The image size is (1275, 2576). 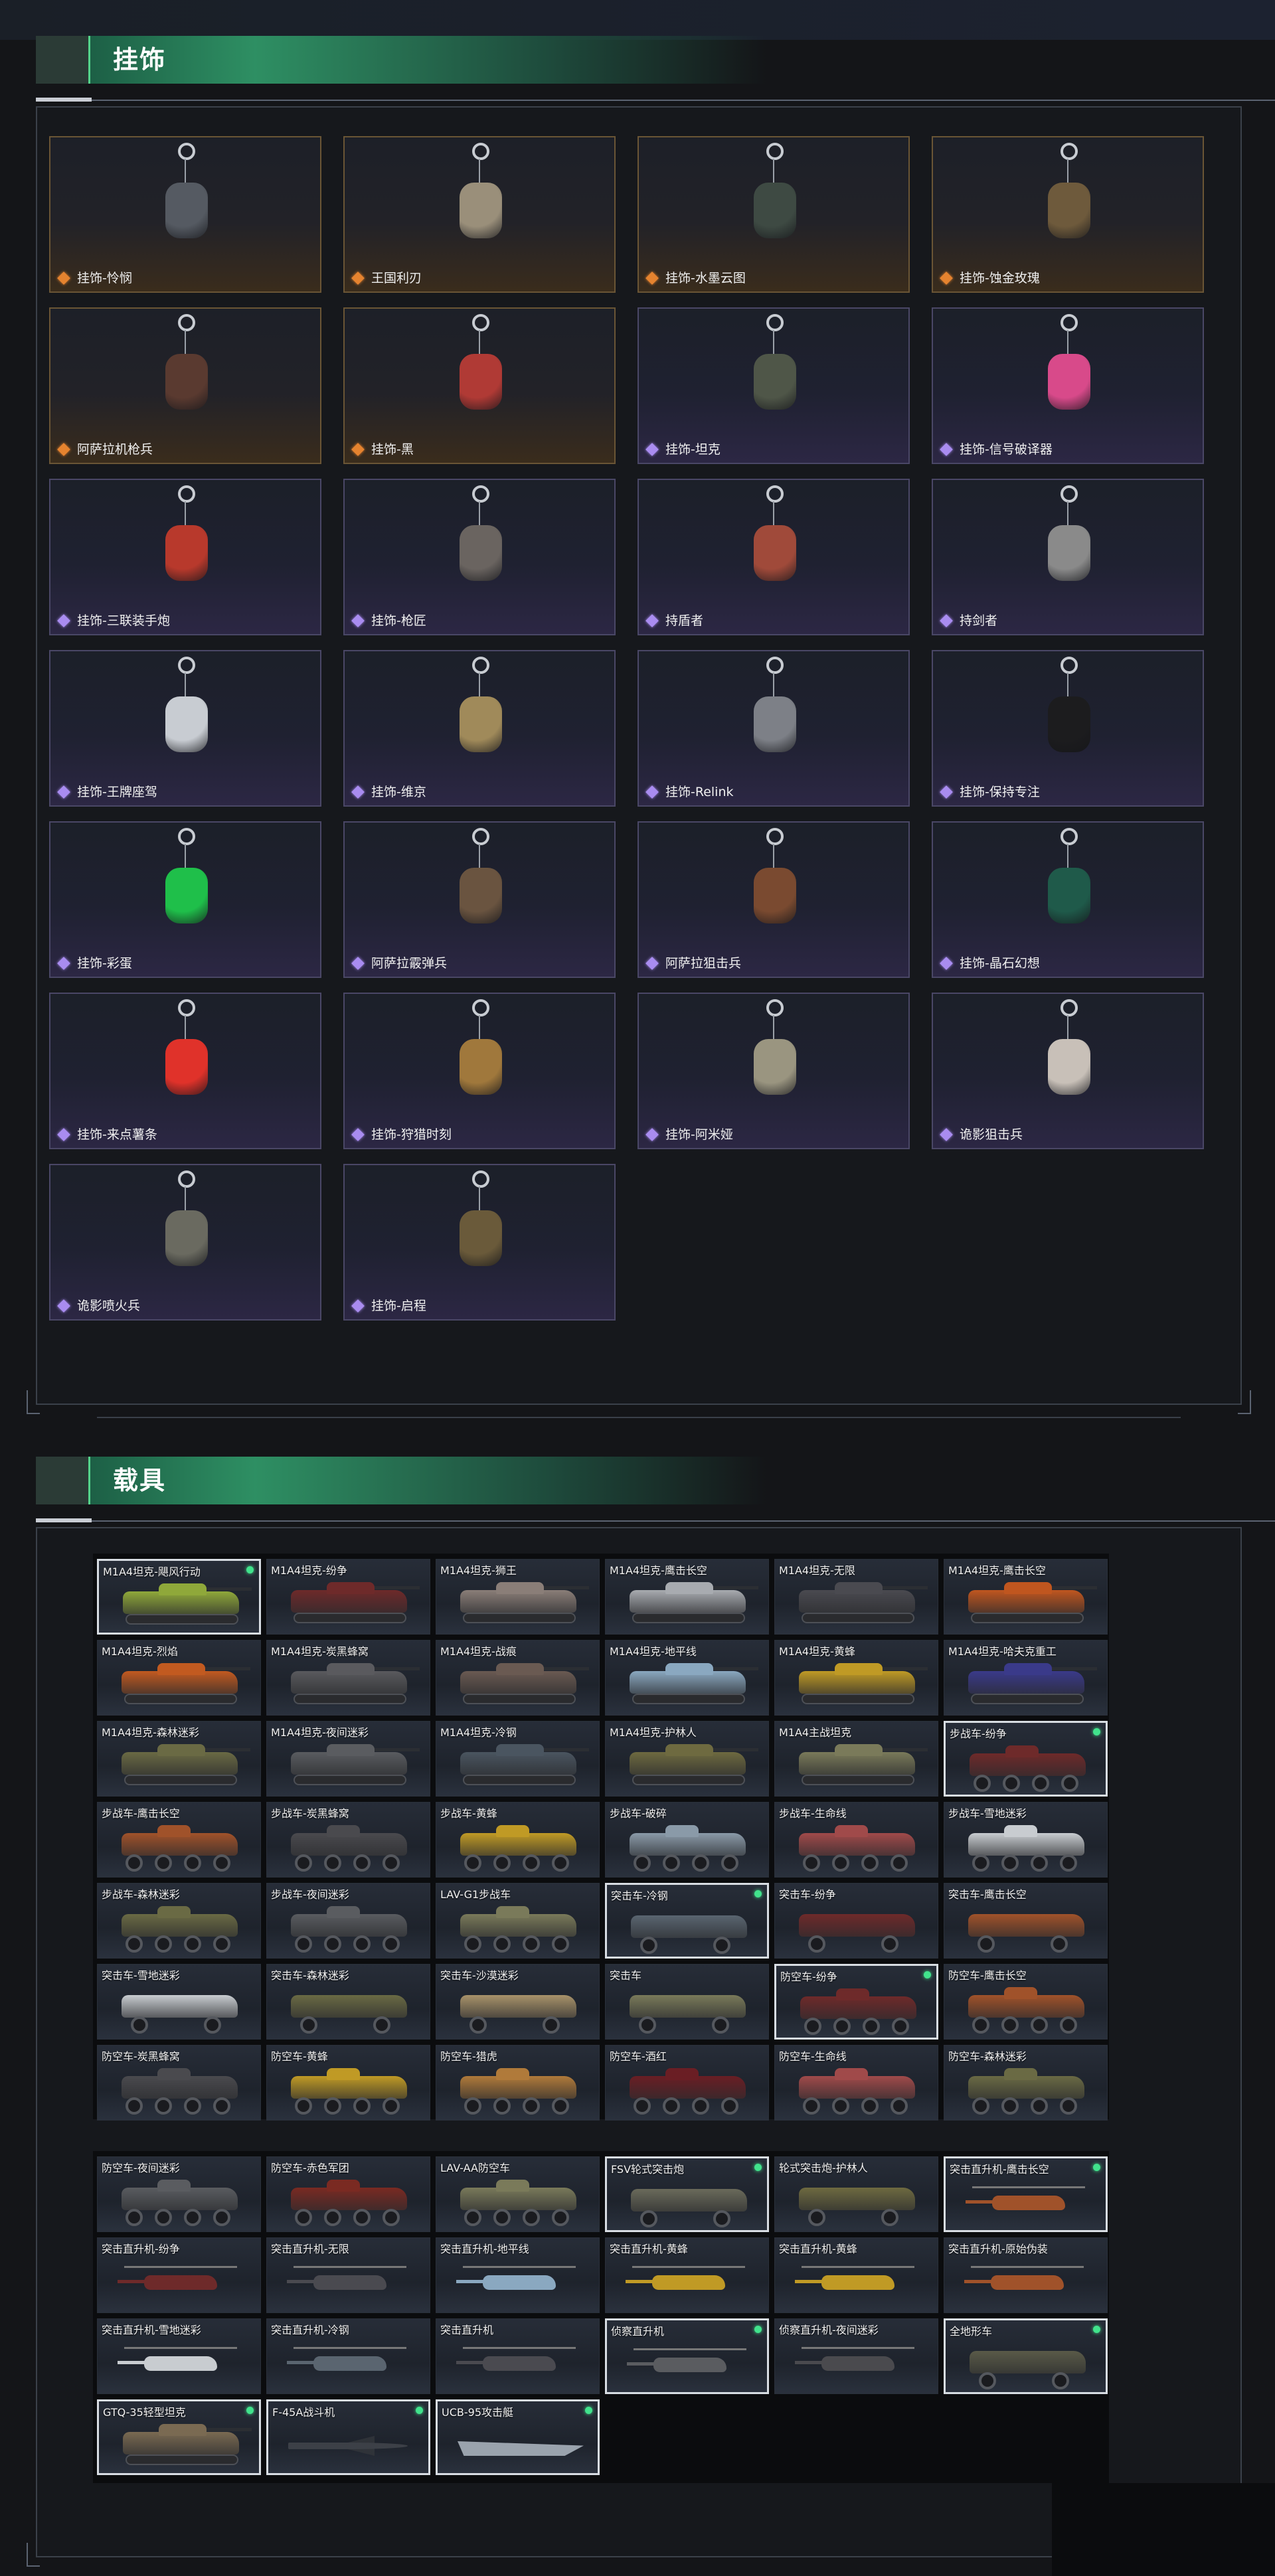 What do you see at coordinates (687, 2194) in the screenshot?
I see `vehicle-card: FSV轮式突击炮` at bounding box center [687, 2194].